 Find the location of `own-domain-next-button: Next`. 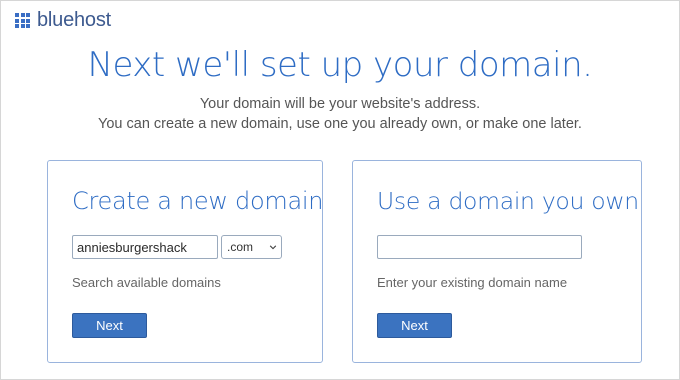

own-domain-next-button: Next is located at coordinates (414, 325).